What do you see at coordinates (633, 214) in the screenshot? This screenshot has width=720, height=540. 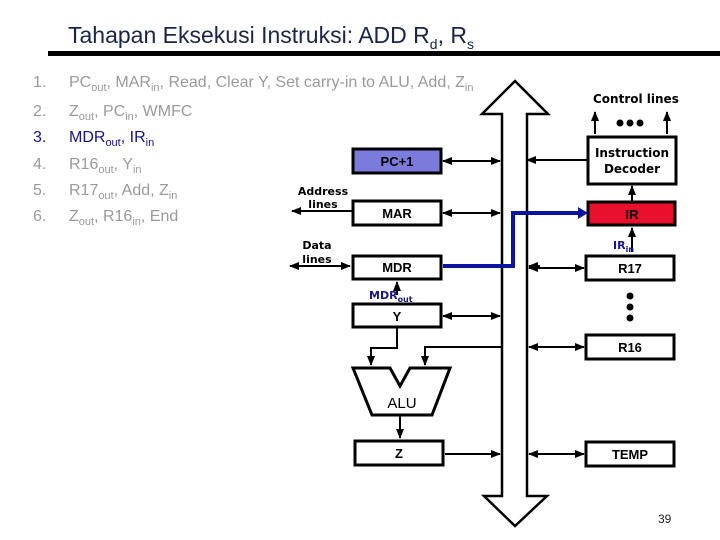 I see `ir-label: IR` at bounding box center [633, 214].